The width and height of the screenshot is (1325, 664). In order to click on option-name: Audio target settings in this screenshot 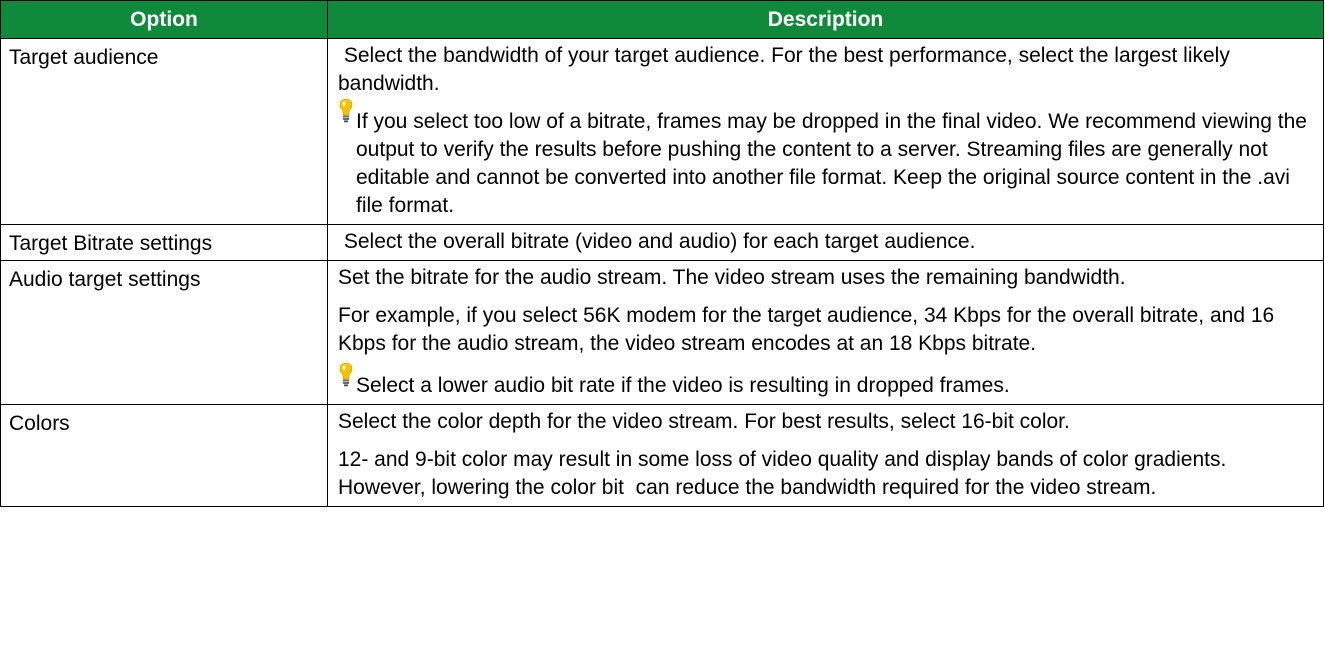, I will do `click(105, 279)`.